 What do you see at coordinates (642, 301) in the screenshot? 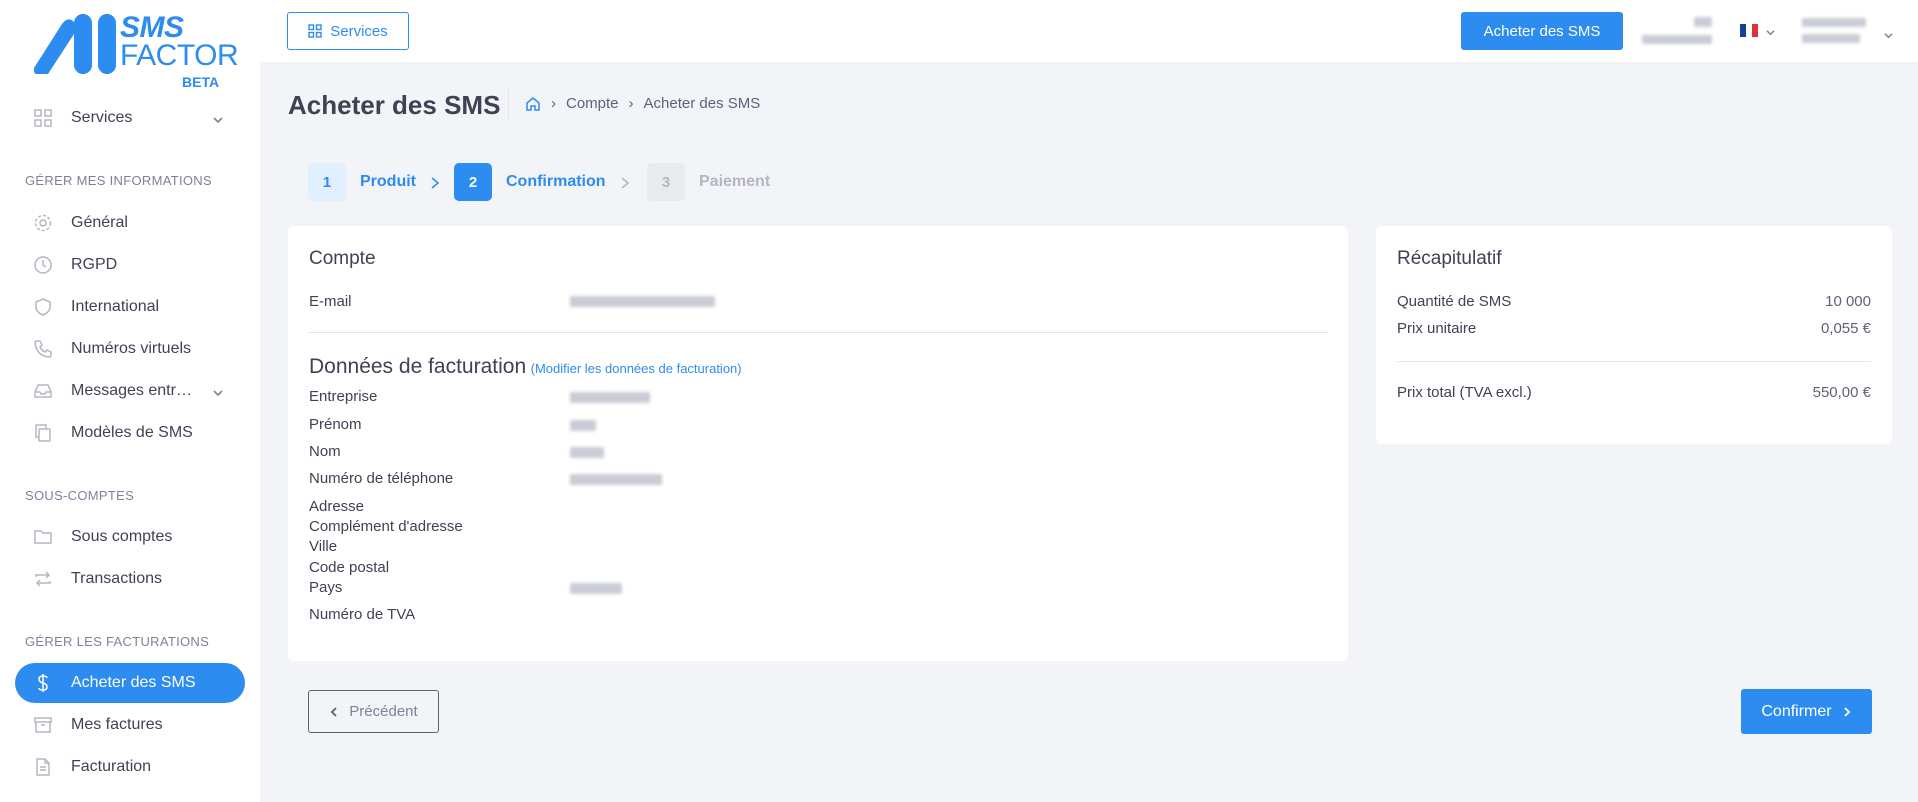
I see `email-value-redacted` at bounding box center [642, 301].